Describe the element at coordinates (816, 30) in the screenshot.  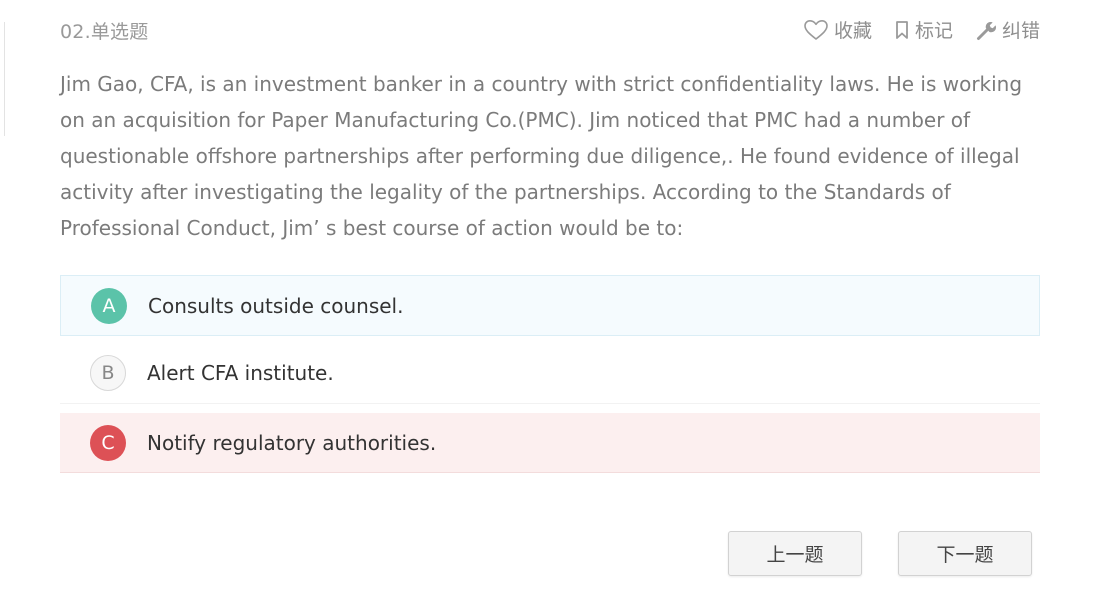
I see `heart-icon` at that location.